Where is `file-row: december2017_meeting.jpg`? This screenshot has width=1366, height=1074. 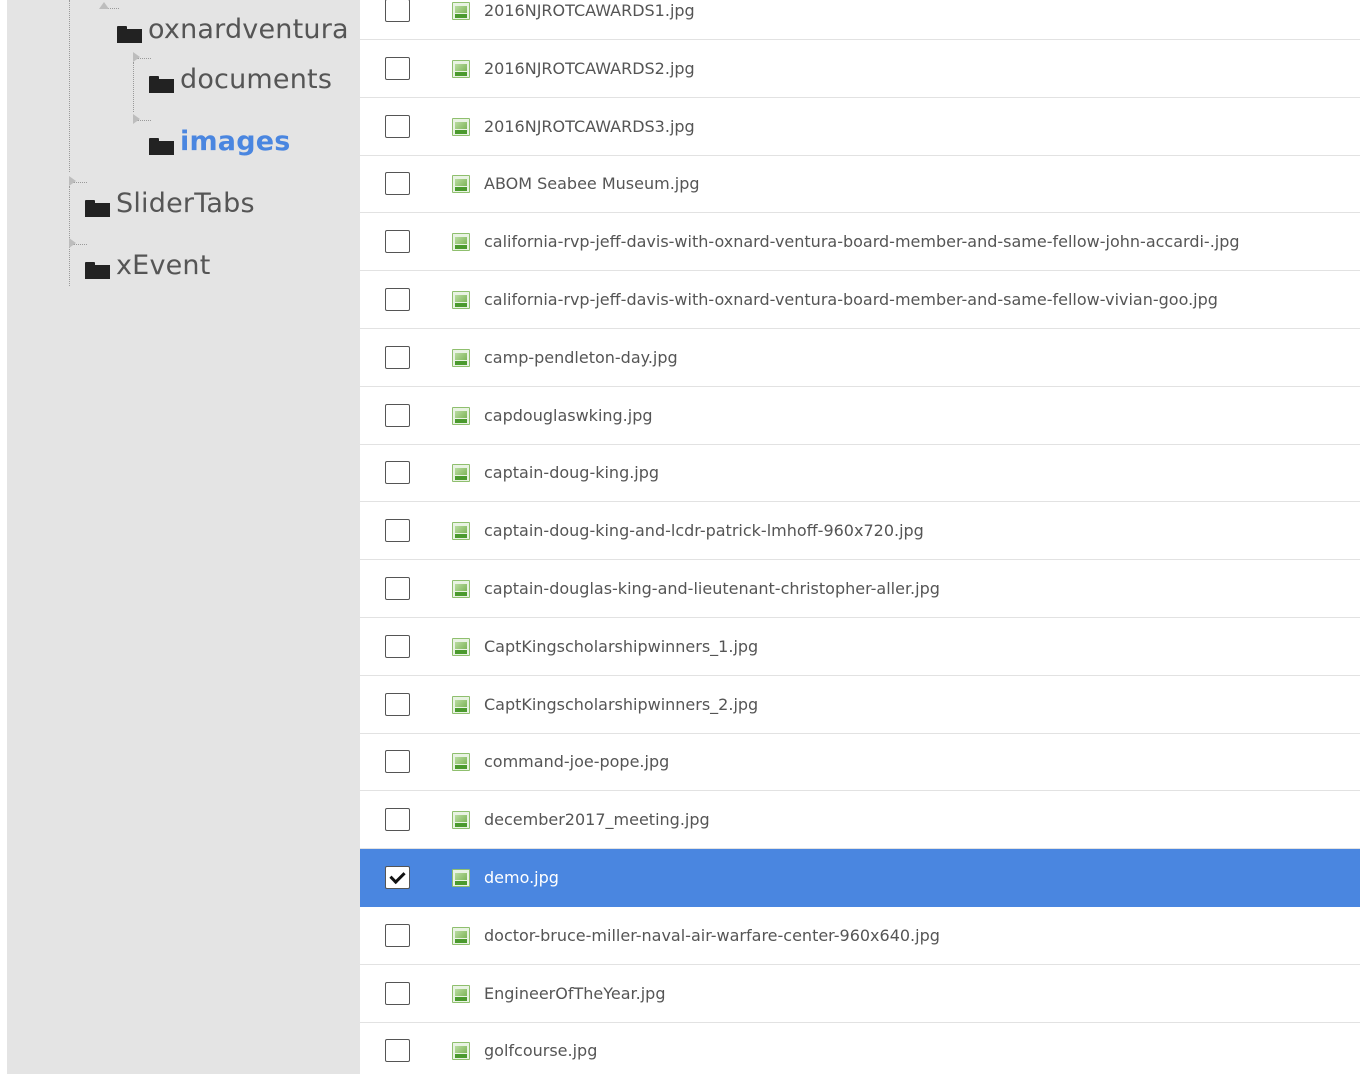 file-row: december2017_meeting.jpg is located at coordinates (860, 820).